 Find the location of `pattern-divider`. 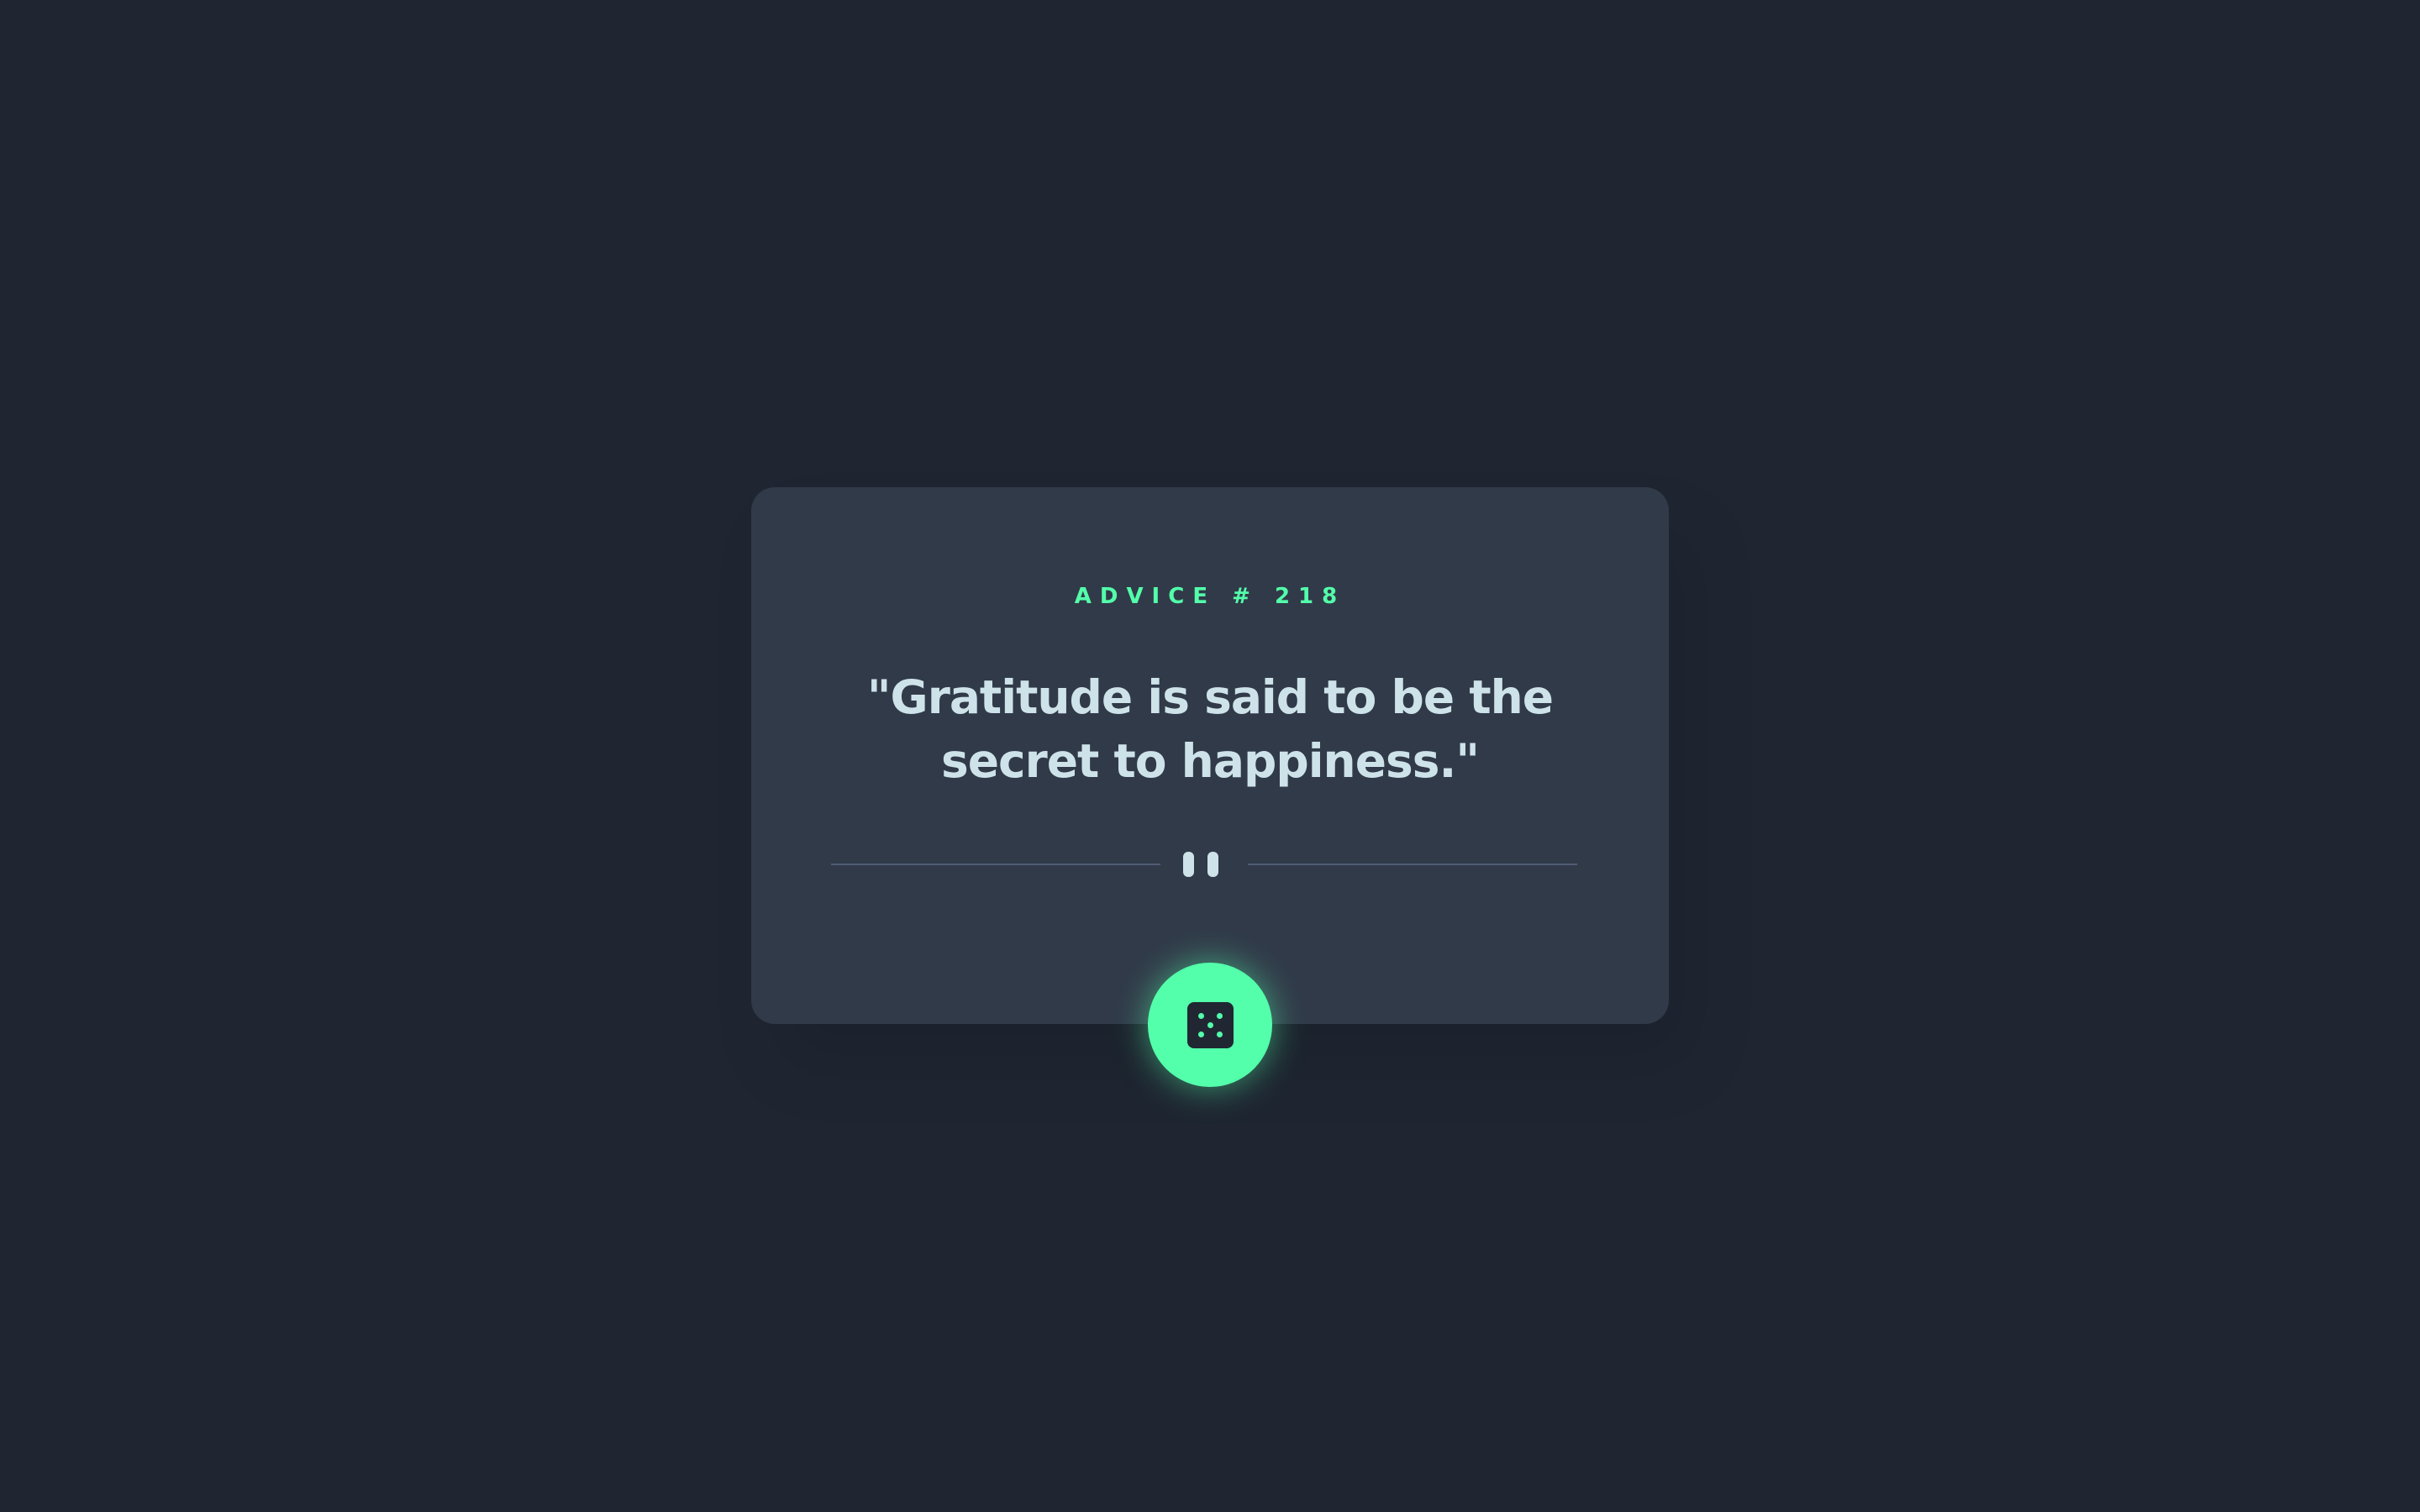

pattern-divider is located at coordinates (1204, 864).